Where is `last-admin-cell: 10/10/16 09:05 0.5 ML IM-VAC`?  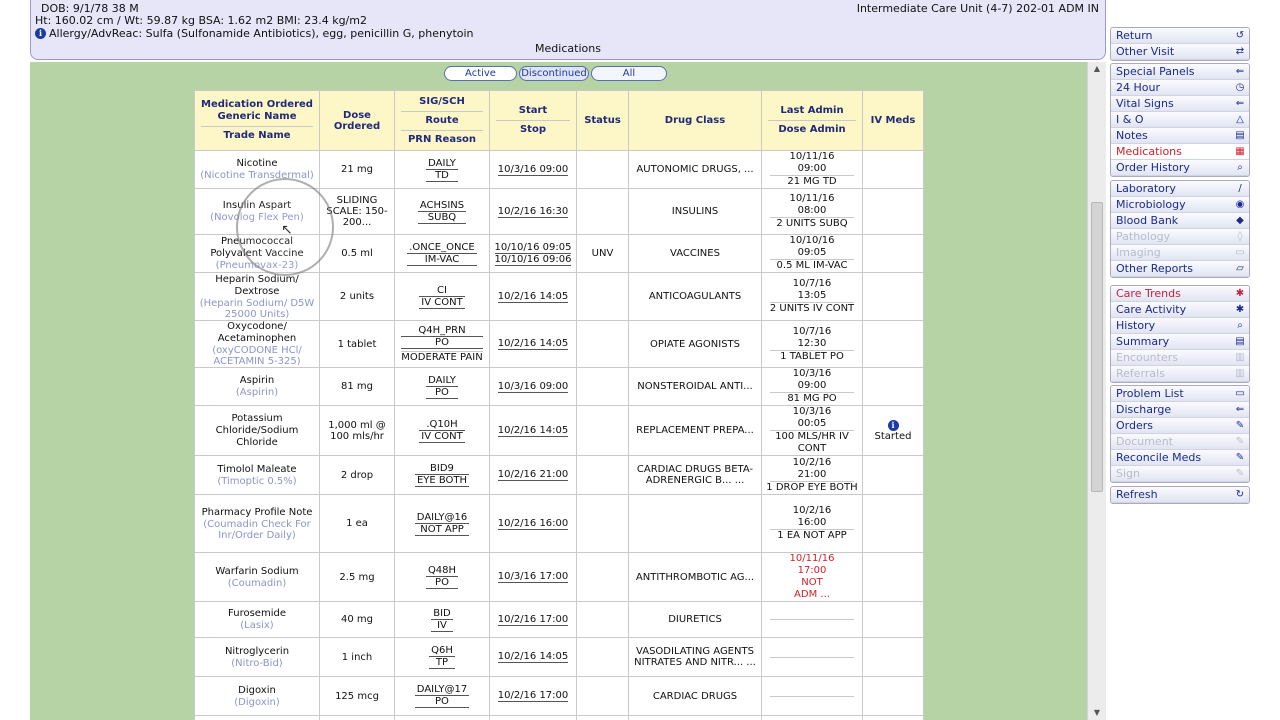
last-admin-cell: 10/10/16 09:05 0.5 ML IM-VAC is located at coordinates (812, 253).